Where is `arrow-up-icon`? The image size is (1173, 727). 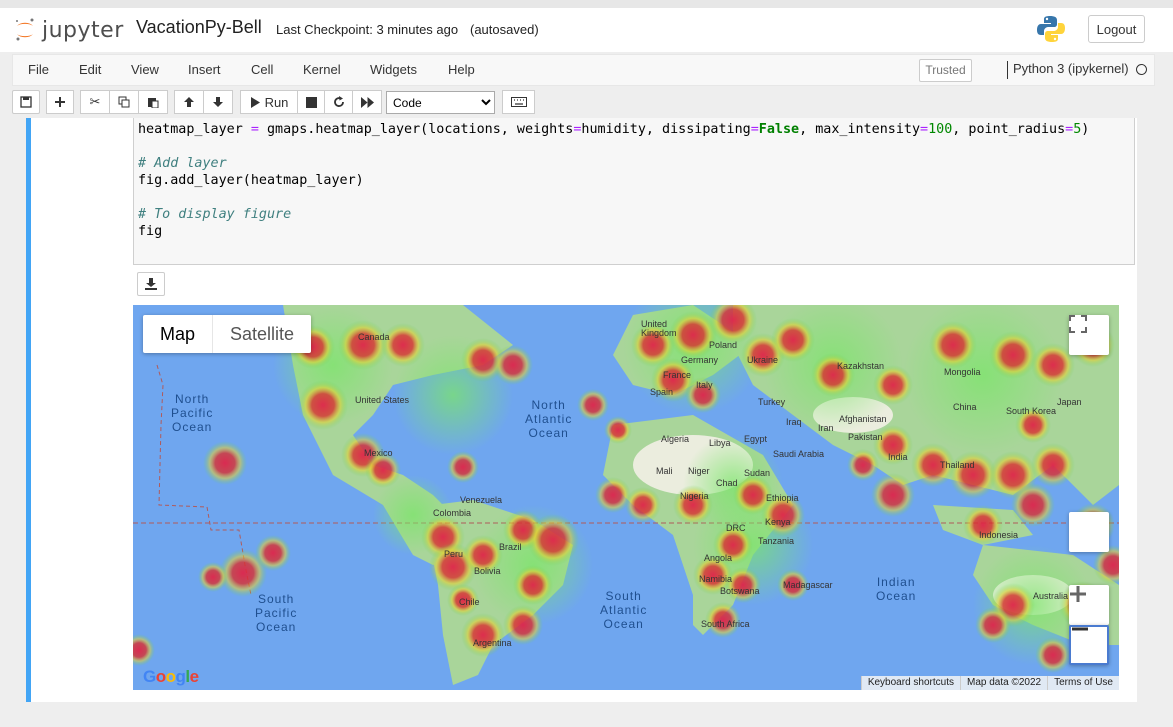
arrow-up-icon is located at coordinates (189, 102).